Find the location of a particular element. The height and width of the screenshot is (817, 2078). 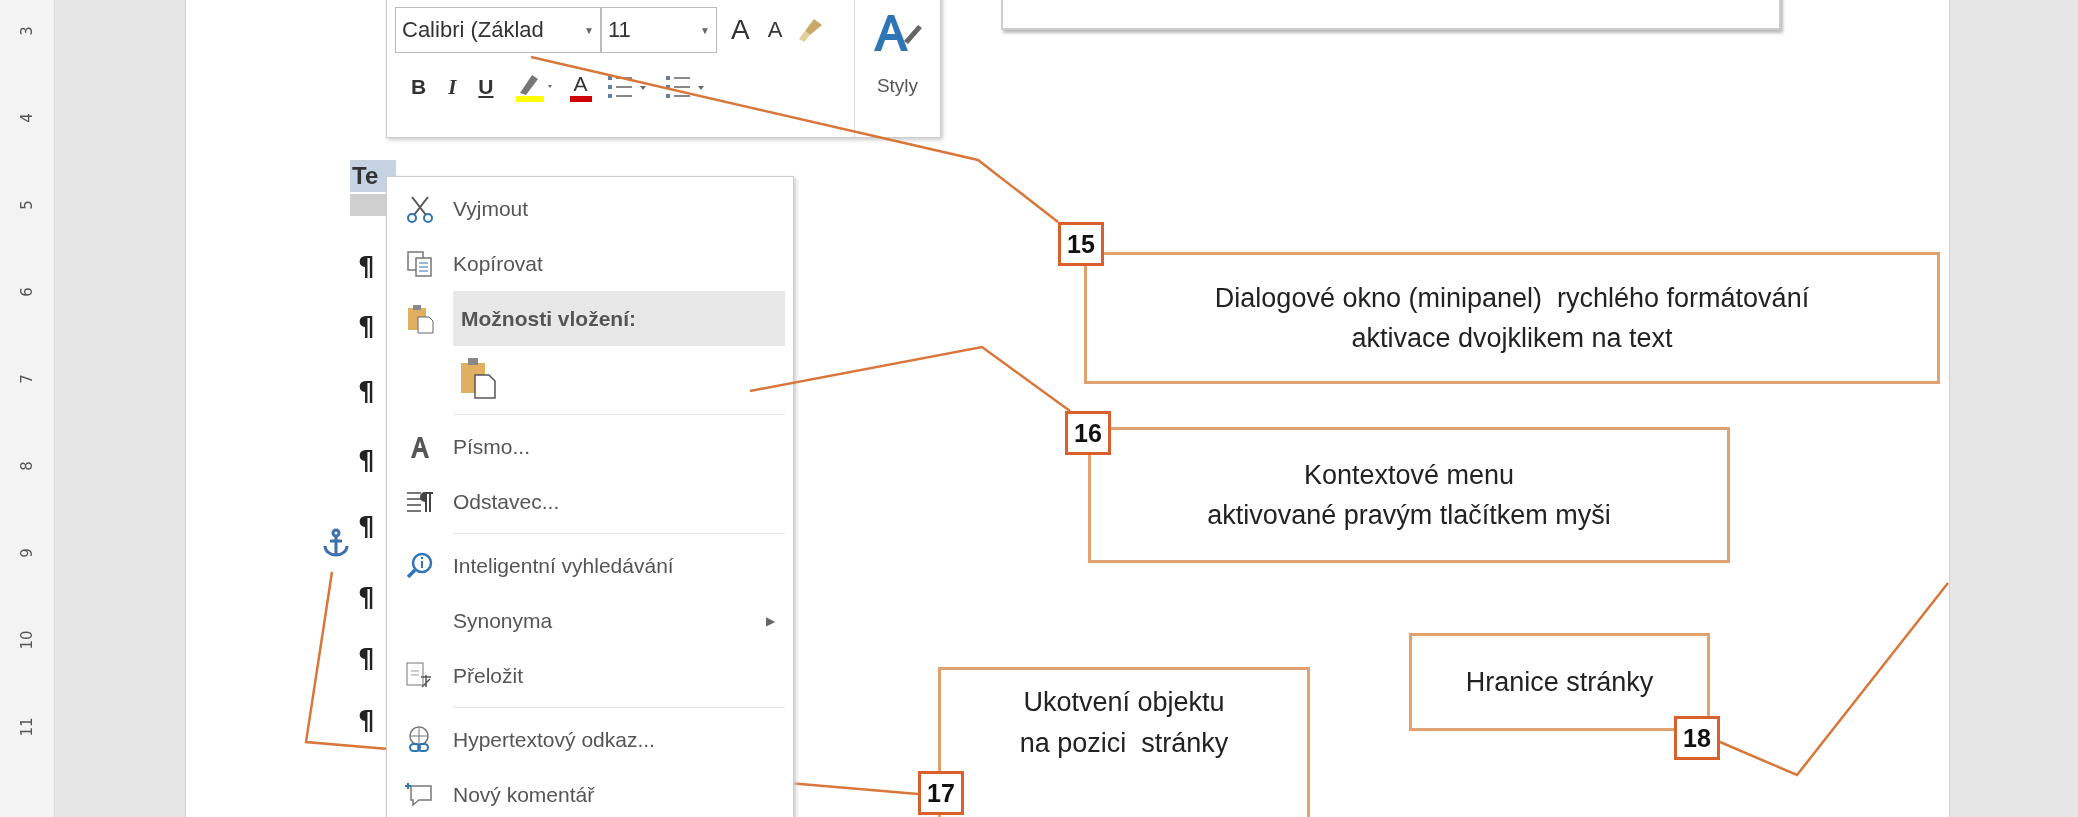

ruler-number: 3 is located at coordinates (27, 31).